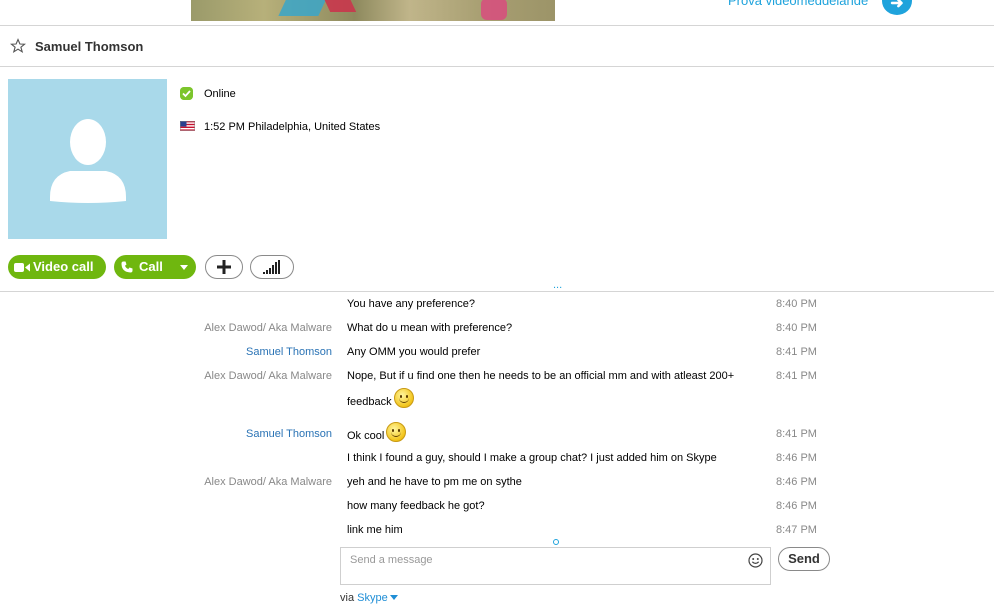 The image size is (994, 610). I want to click on video-call-button: Video call, so click(57, 267).